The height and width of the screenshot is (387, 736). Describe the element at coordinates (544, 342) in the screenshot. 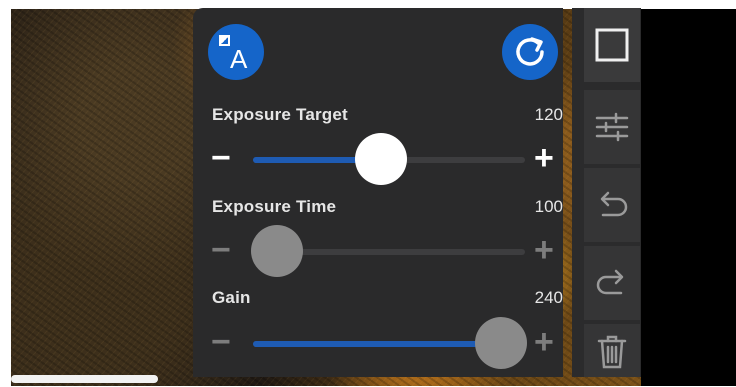

I see `gain-plus-button: +` at that location.